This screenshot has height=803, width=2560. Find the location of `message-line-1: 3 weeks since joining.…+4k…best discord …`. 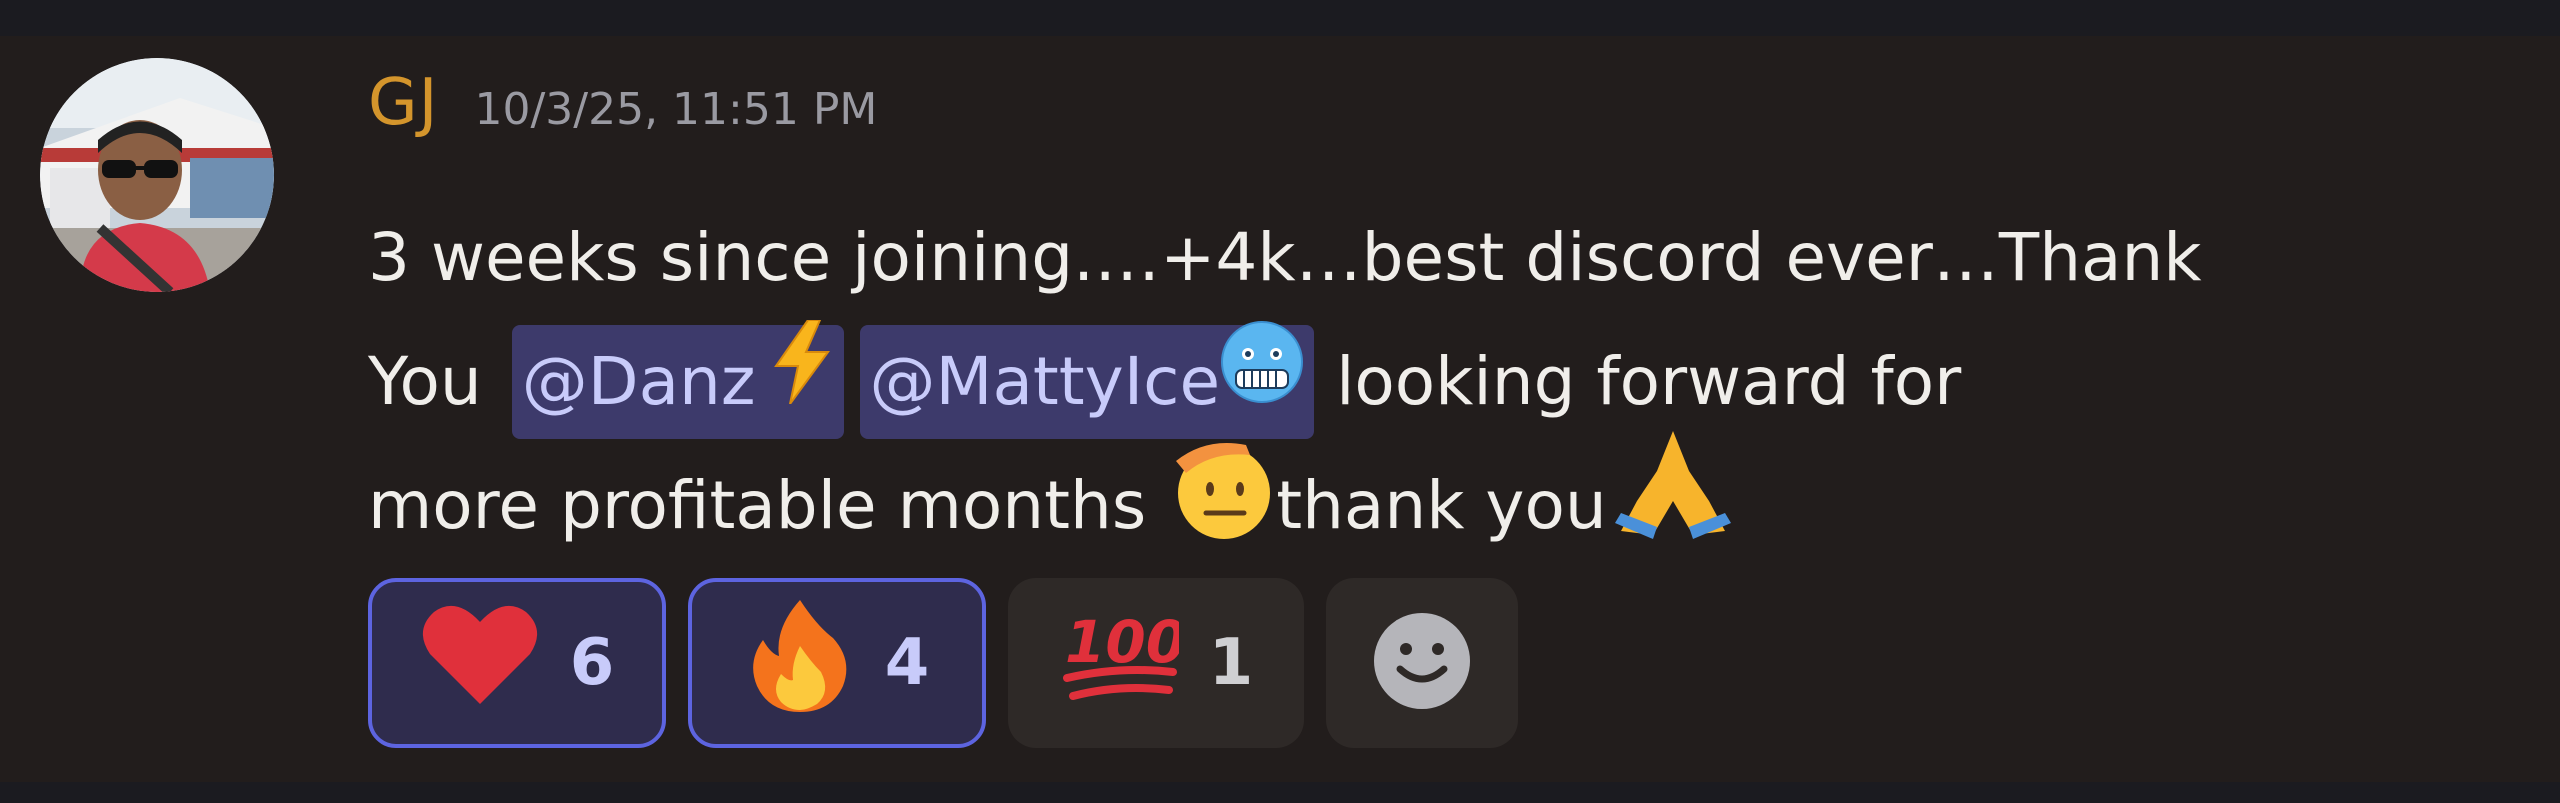

message-line-1: 3 weeks since joining.…+4k…best discord … is located at coordinates (1443, 258).